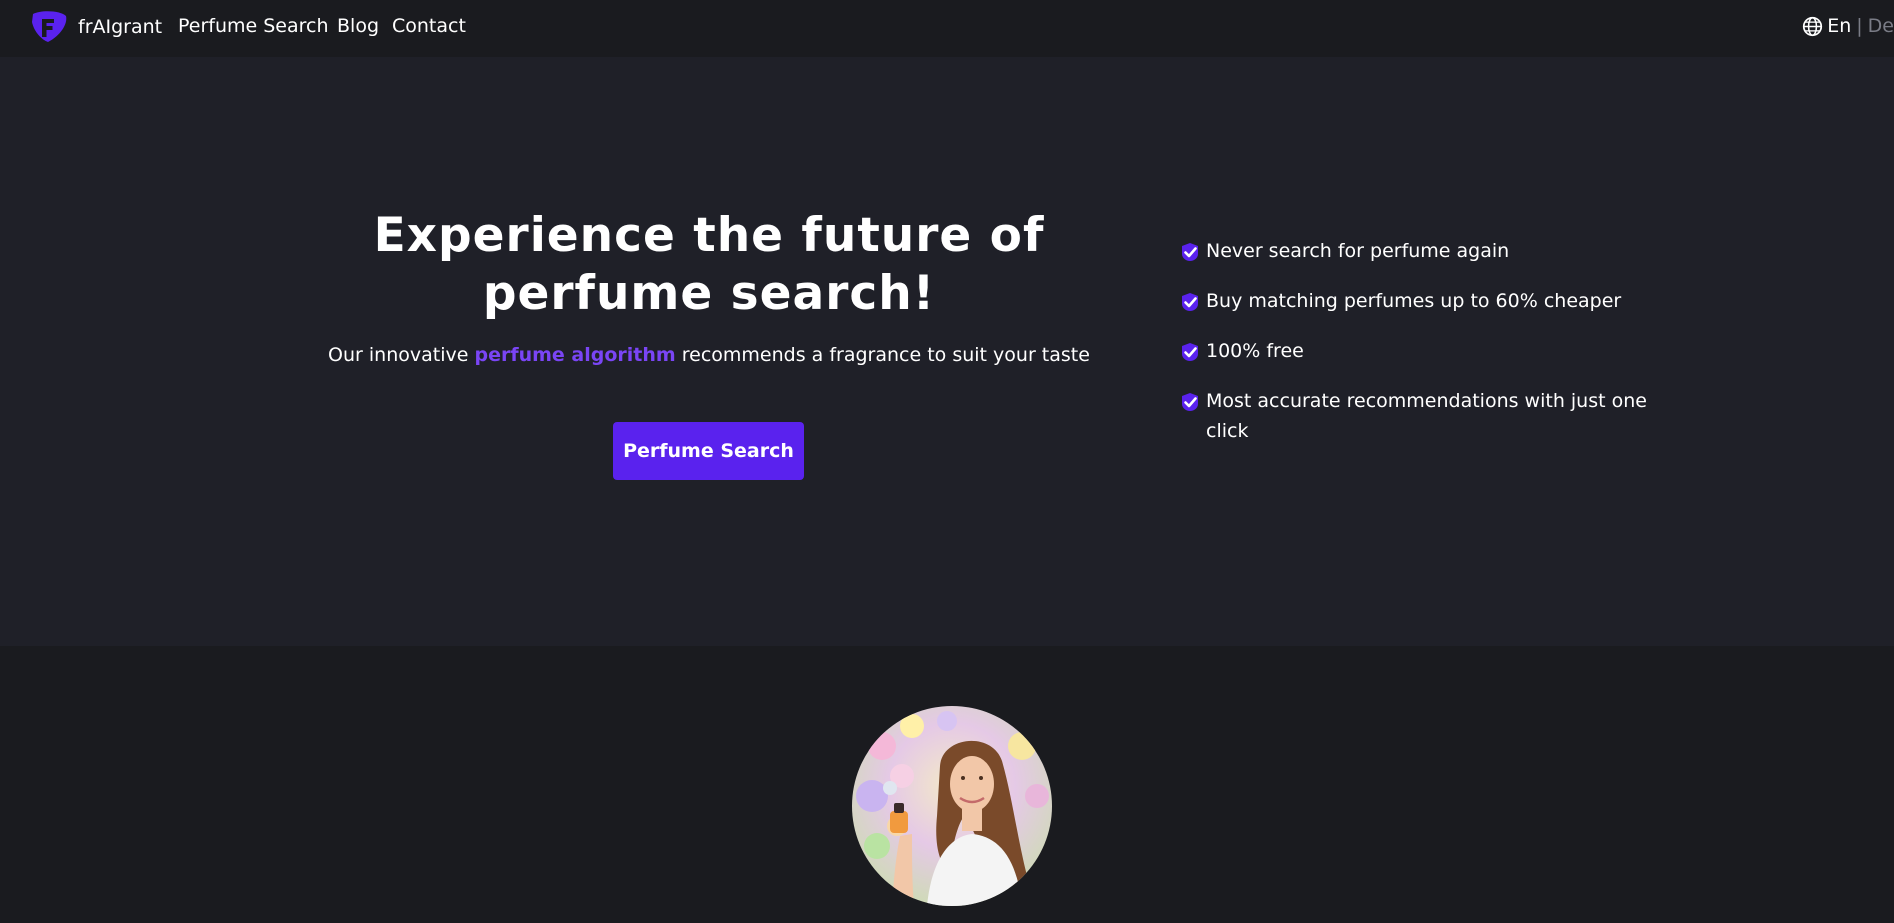 This screenshot has width=1894, height=923. I want to click on nav-link-contact: Contact, so click(429, 26).